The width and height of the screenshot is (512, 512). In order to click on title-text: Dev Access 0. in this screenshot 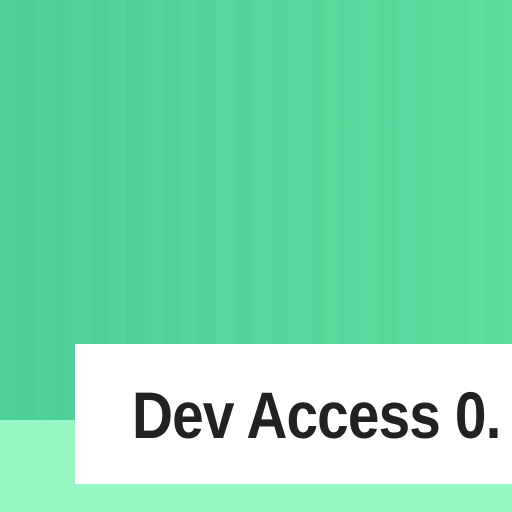, I will do `click(316, 415)`.